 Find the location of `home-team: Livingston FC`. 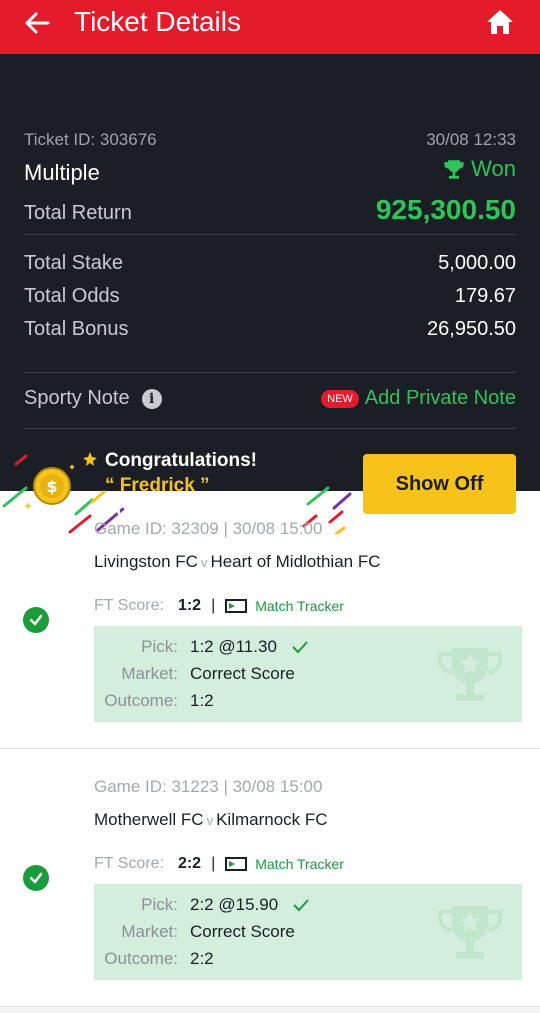

home-team: Livingston FC is located at coordinates (146, 561).